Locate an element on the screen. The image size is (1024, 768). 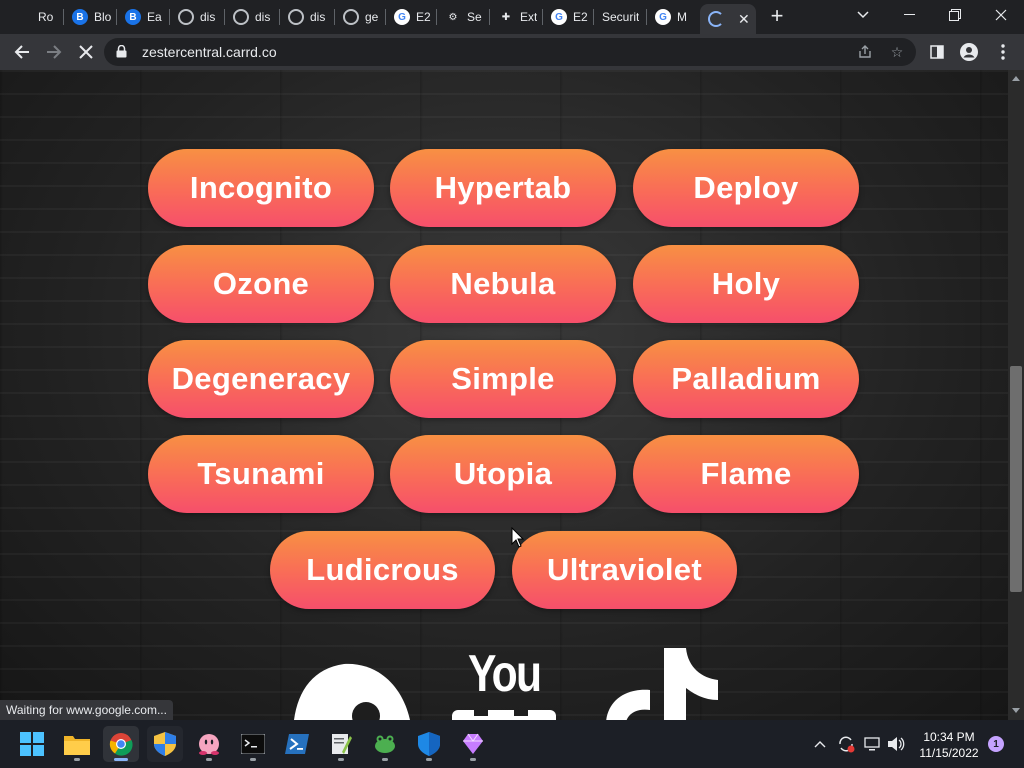
terminal-button is located at coordinates (253, 744).